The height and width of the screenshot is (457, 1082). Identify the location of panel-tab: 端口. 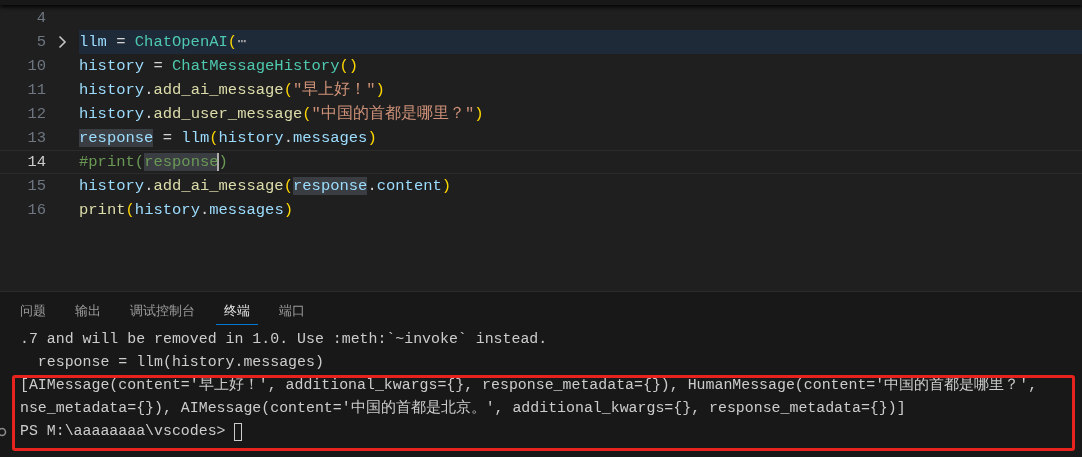
(292, 312).